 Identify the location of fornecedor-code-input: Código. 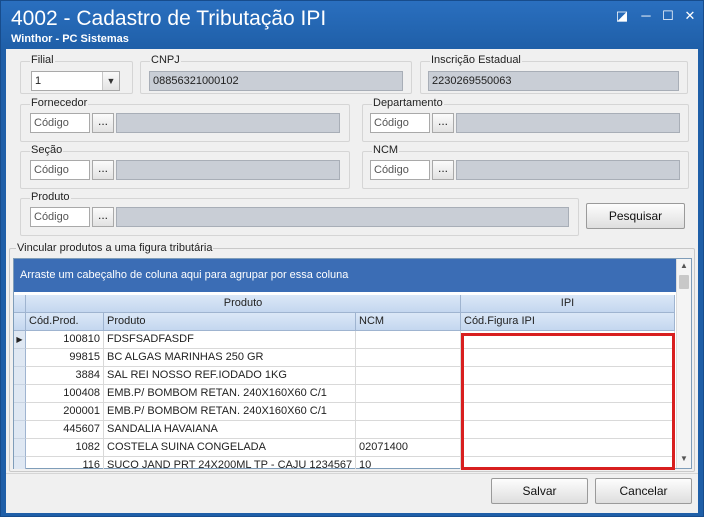
(60, 123).